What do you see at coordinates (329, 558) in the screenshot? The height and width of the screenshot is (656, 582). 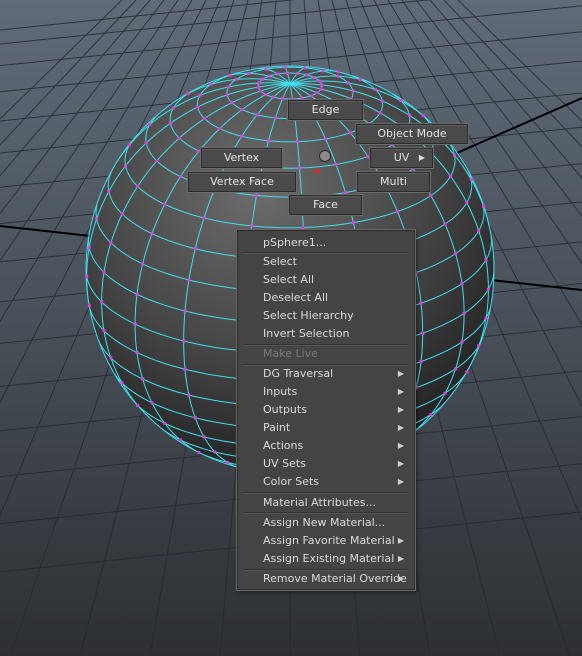 I see `menu-item-label: Assign Existing Material` at bounding box center [329, 558].